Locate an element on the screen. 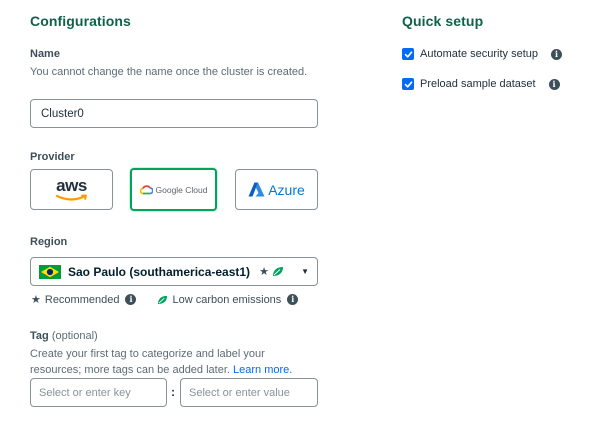 The height and width of the screenshot is (435, 600). recommended-info-icon: i is located at coordinates (131, 299).